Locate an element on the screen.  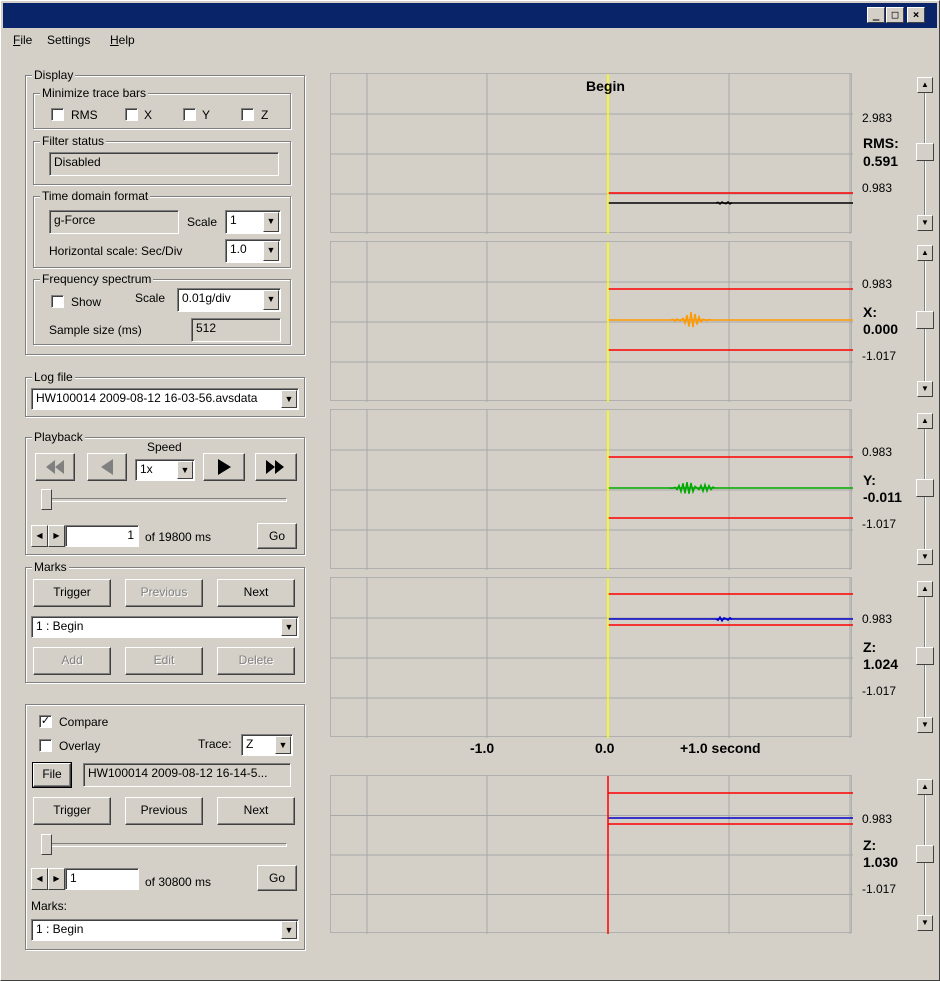
compare-spin-right: ▶ is located at coordinates (56, 879).